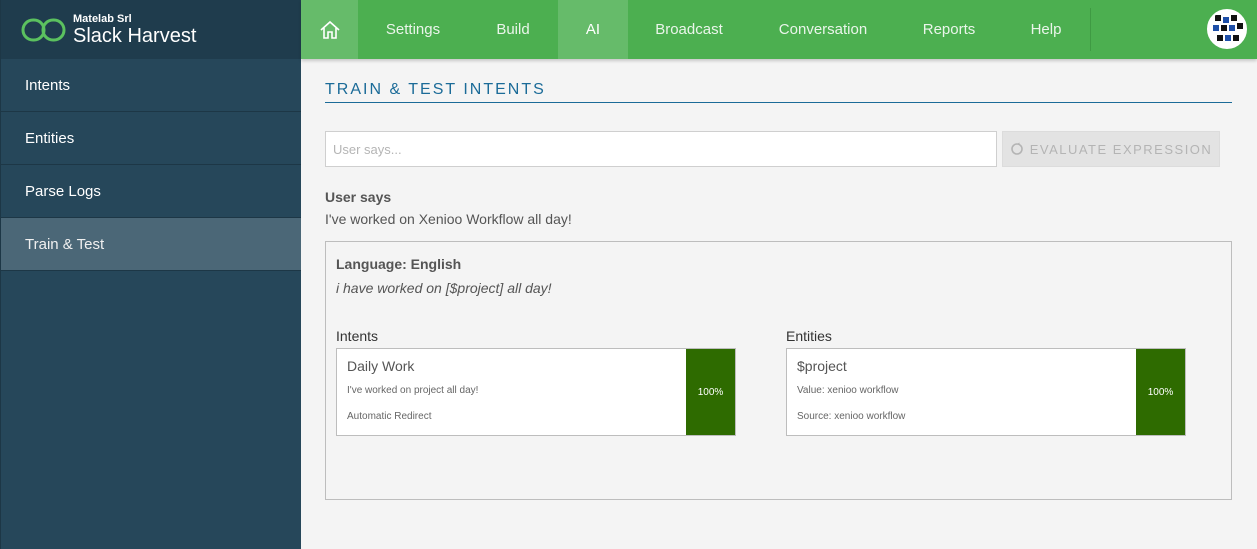 The width and height of the screenshot is (1257, 549). Describe the element at coordinates (358, 197) in the screenshot. I see `user-says-label: User says` at that location.